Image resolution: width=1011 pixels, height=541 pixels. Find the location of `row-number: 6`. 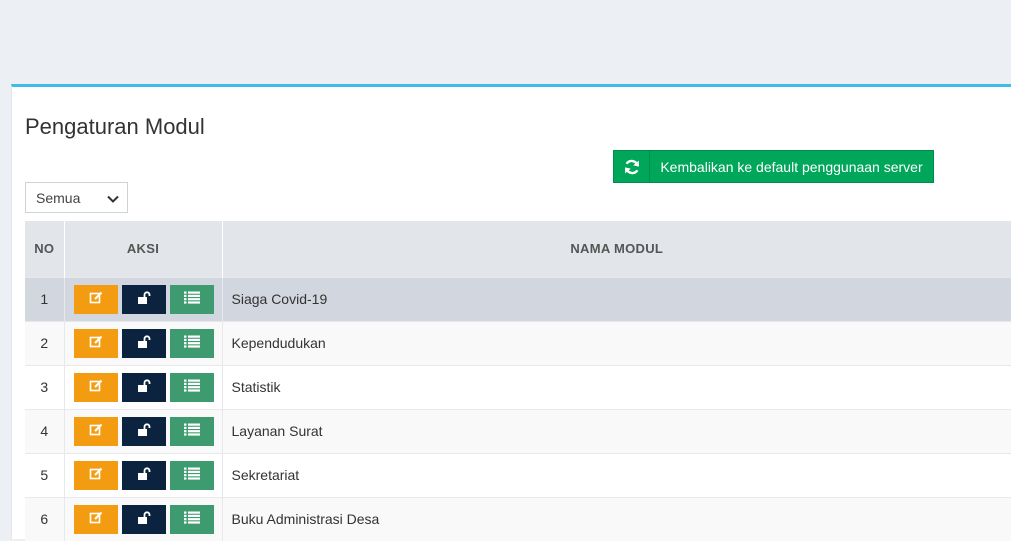

row-number: 6 is located at coordinates (45, 518).